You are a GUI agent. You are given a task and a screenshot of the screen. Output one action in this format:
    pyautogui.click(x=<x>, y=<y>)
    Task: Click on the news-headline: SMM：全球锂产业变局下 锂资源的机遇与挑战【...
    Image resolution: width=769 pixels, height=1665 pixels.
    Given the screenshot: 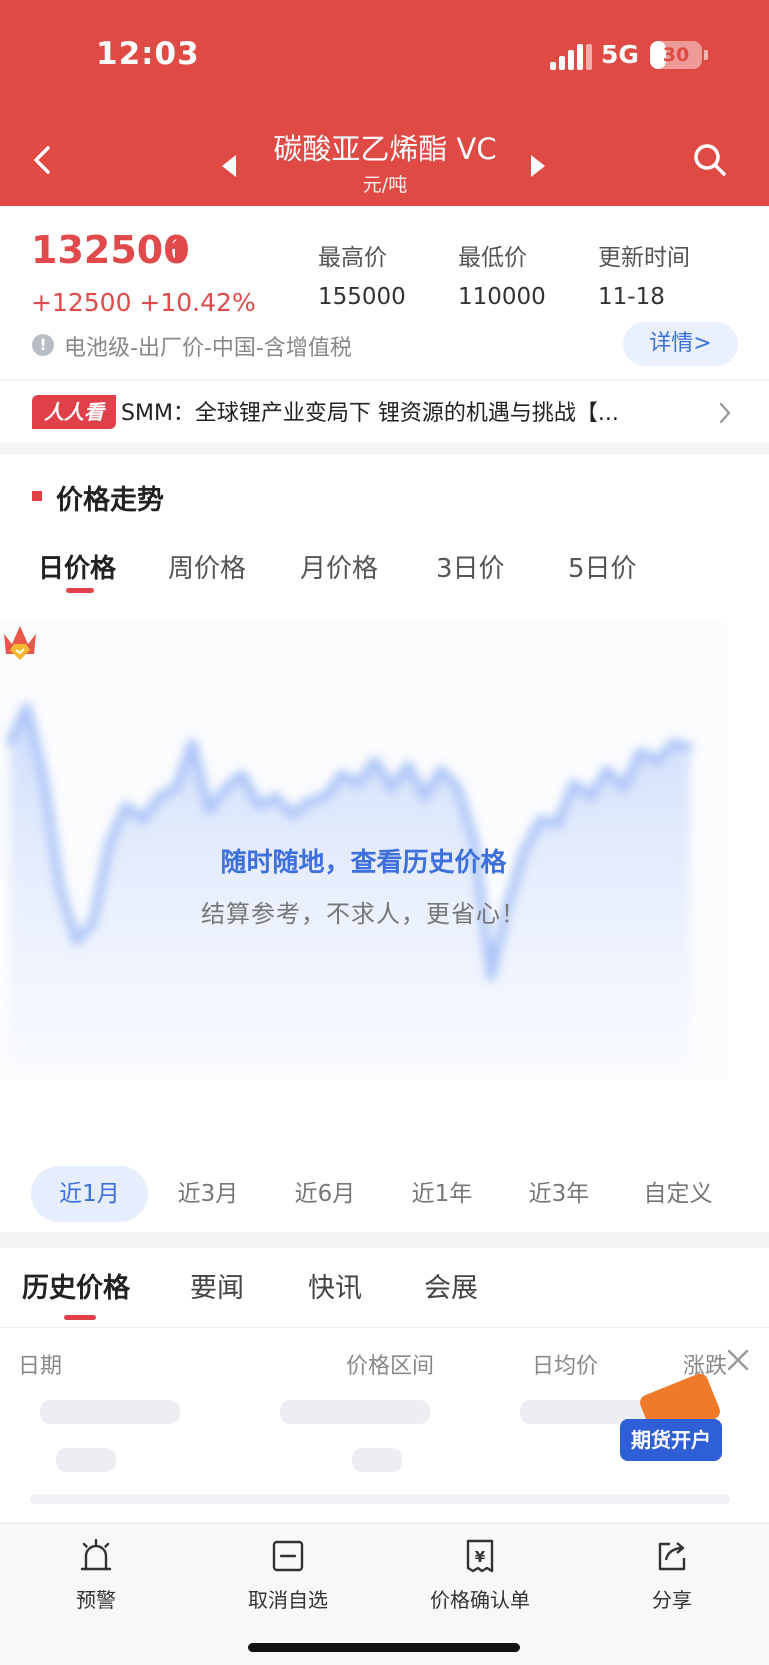 What is the action you would take?
    pyautogui.click(x=401, y=411)
    